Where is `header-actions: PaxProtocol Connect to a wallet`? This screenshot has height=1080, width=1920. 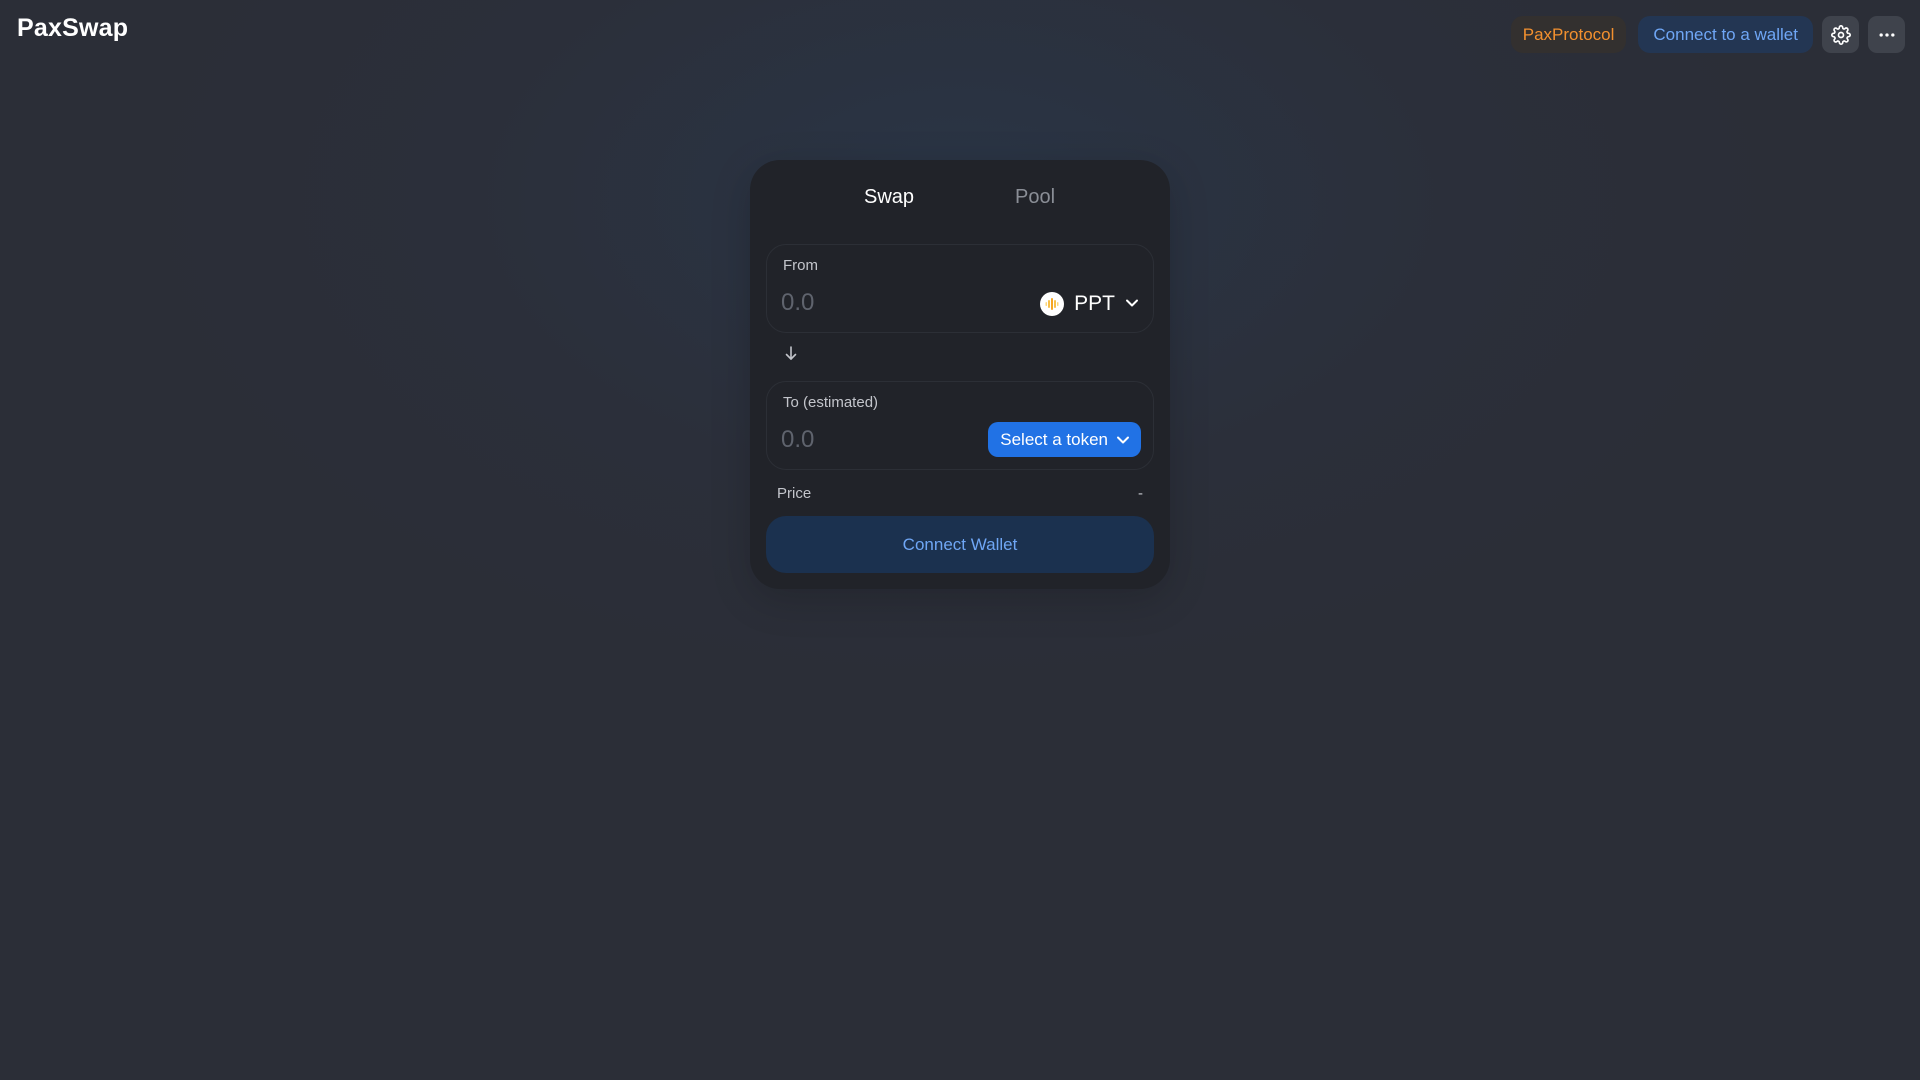 header-actions: PaxProtocol Connect to a wallet is located at coordinates (1707, 34).